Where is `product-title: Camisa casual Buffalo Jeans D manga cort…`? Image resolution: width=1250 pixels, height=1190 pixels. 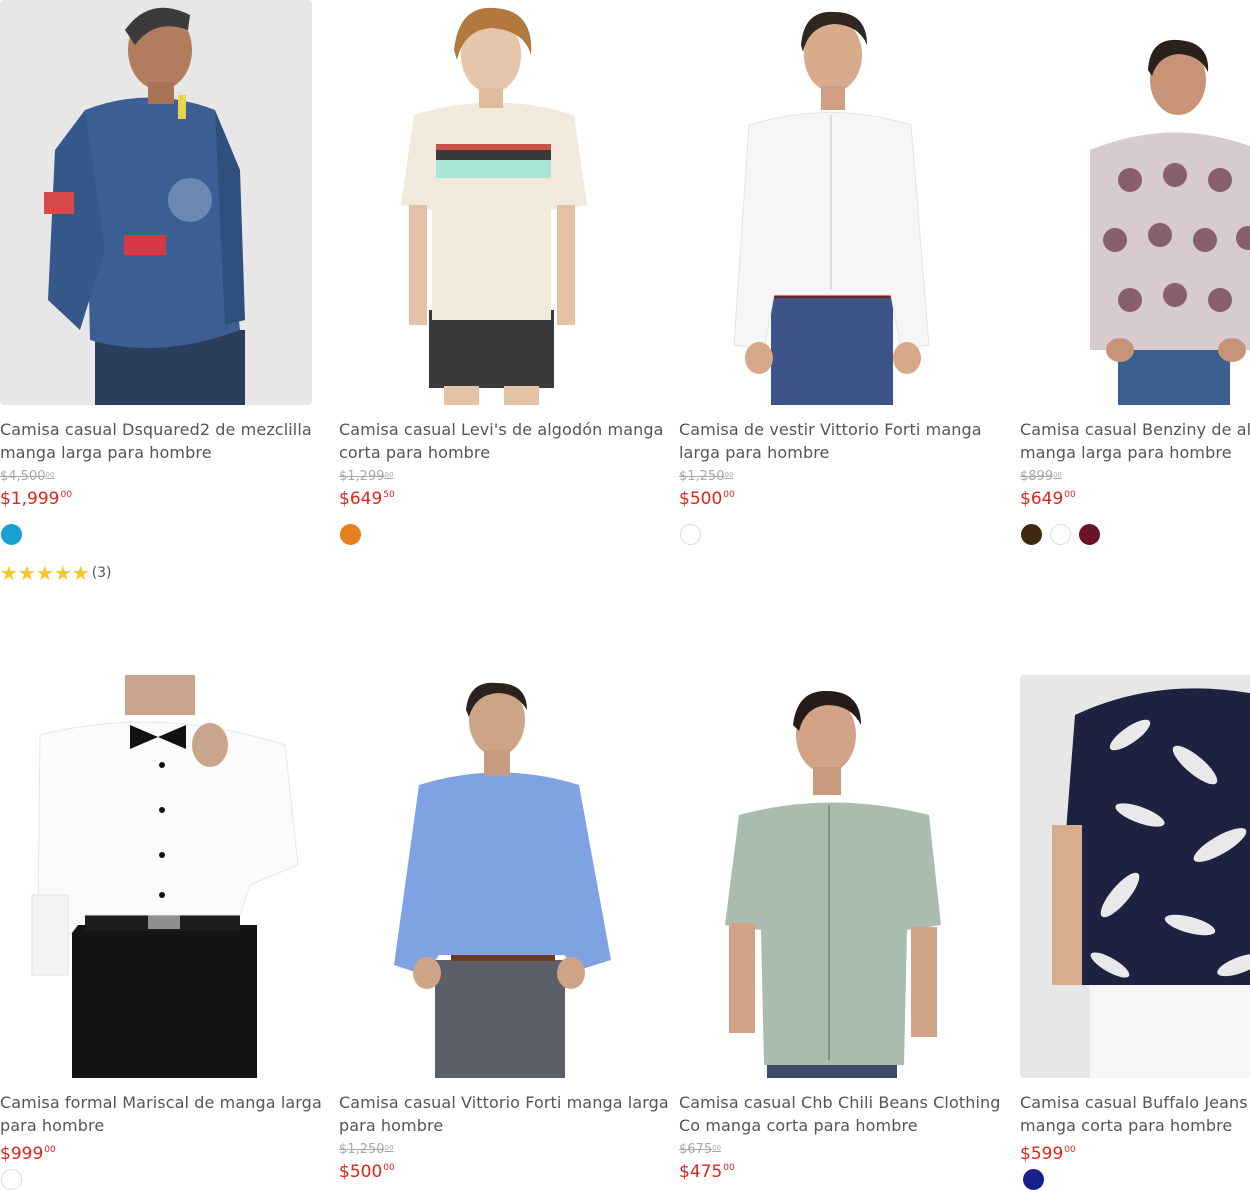
product-title: Camisa casual Buffalo Jeans D manga cort… is located at coordinates (1135, 1114).